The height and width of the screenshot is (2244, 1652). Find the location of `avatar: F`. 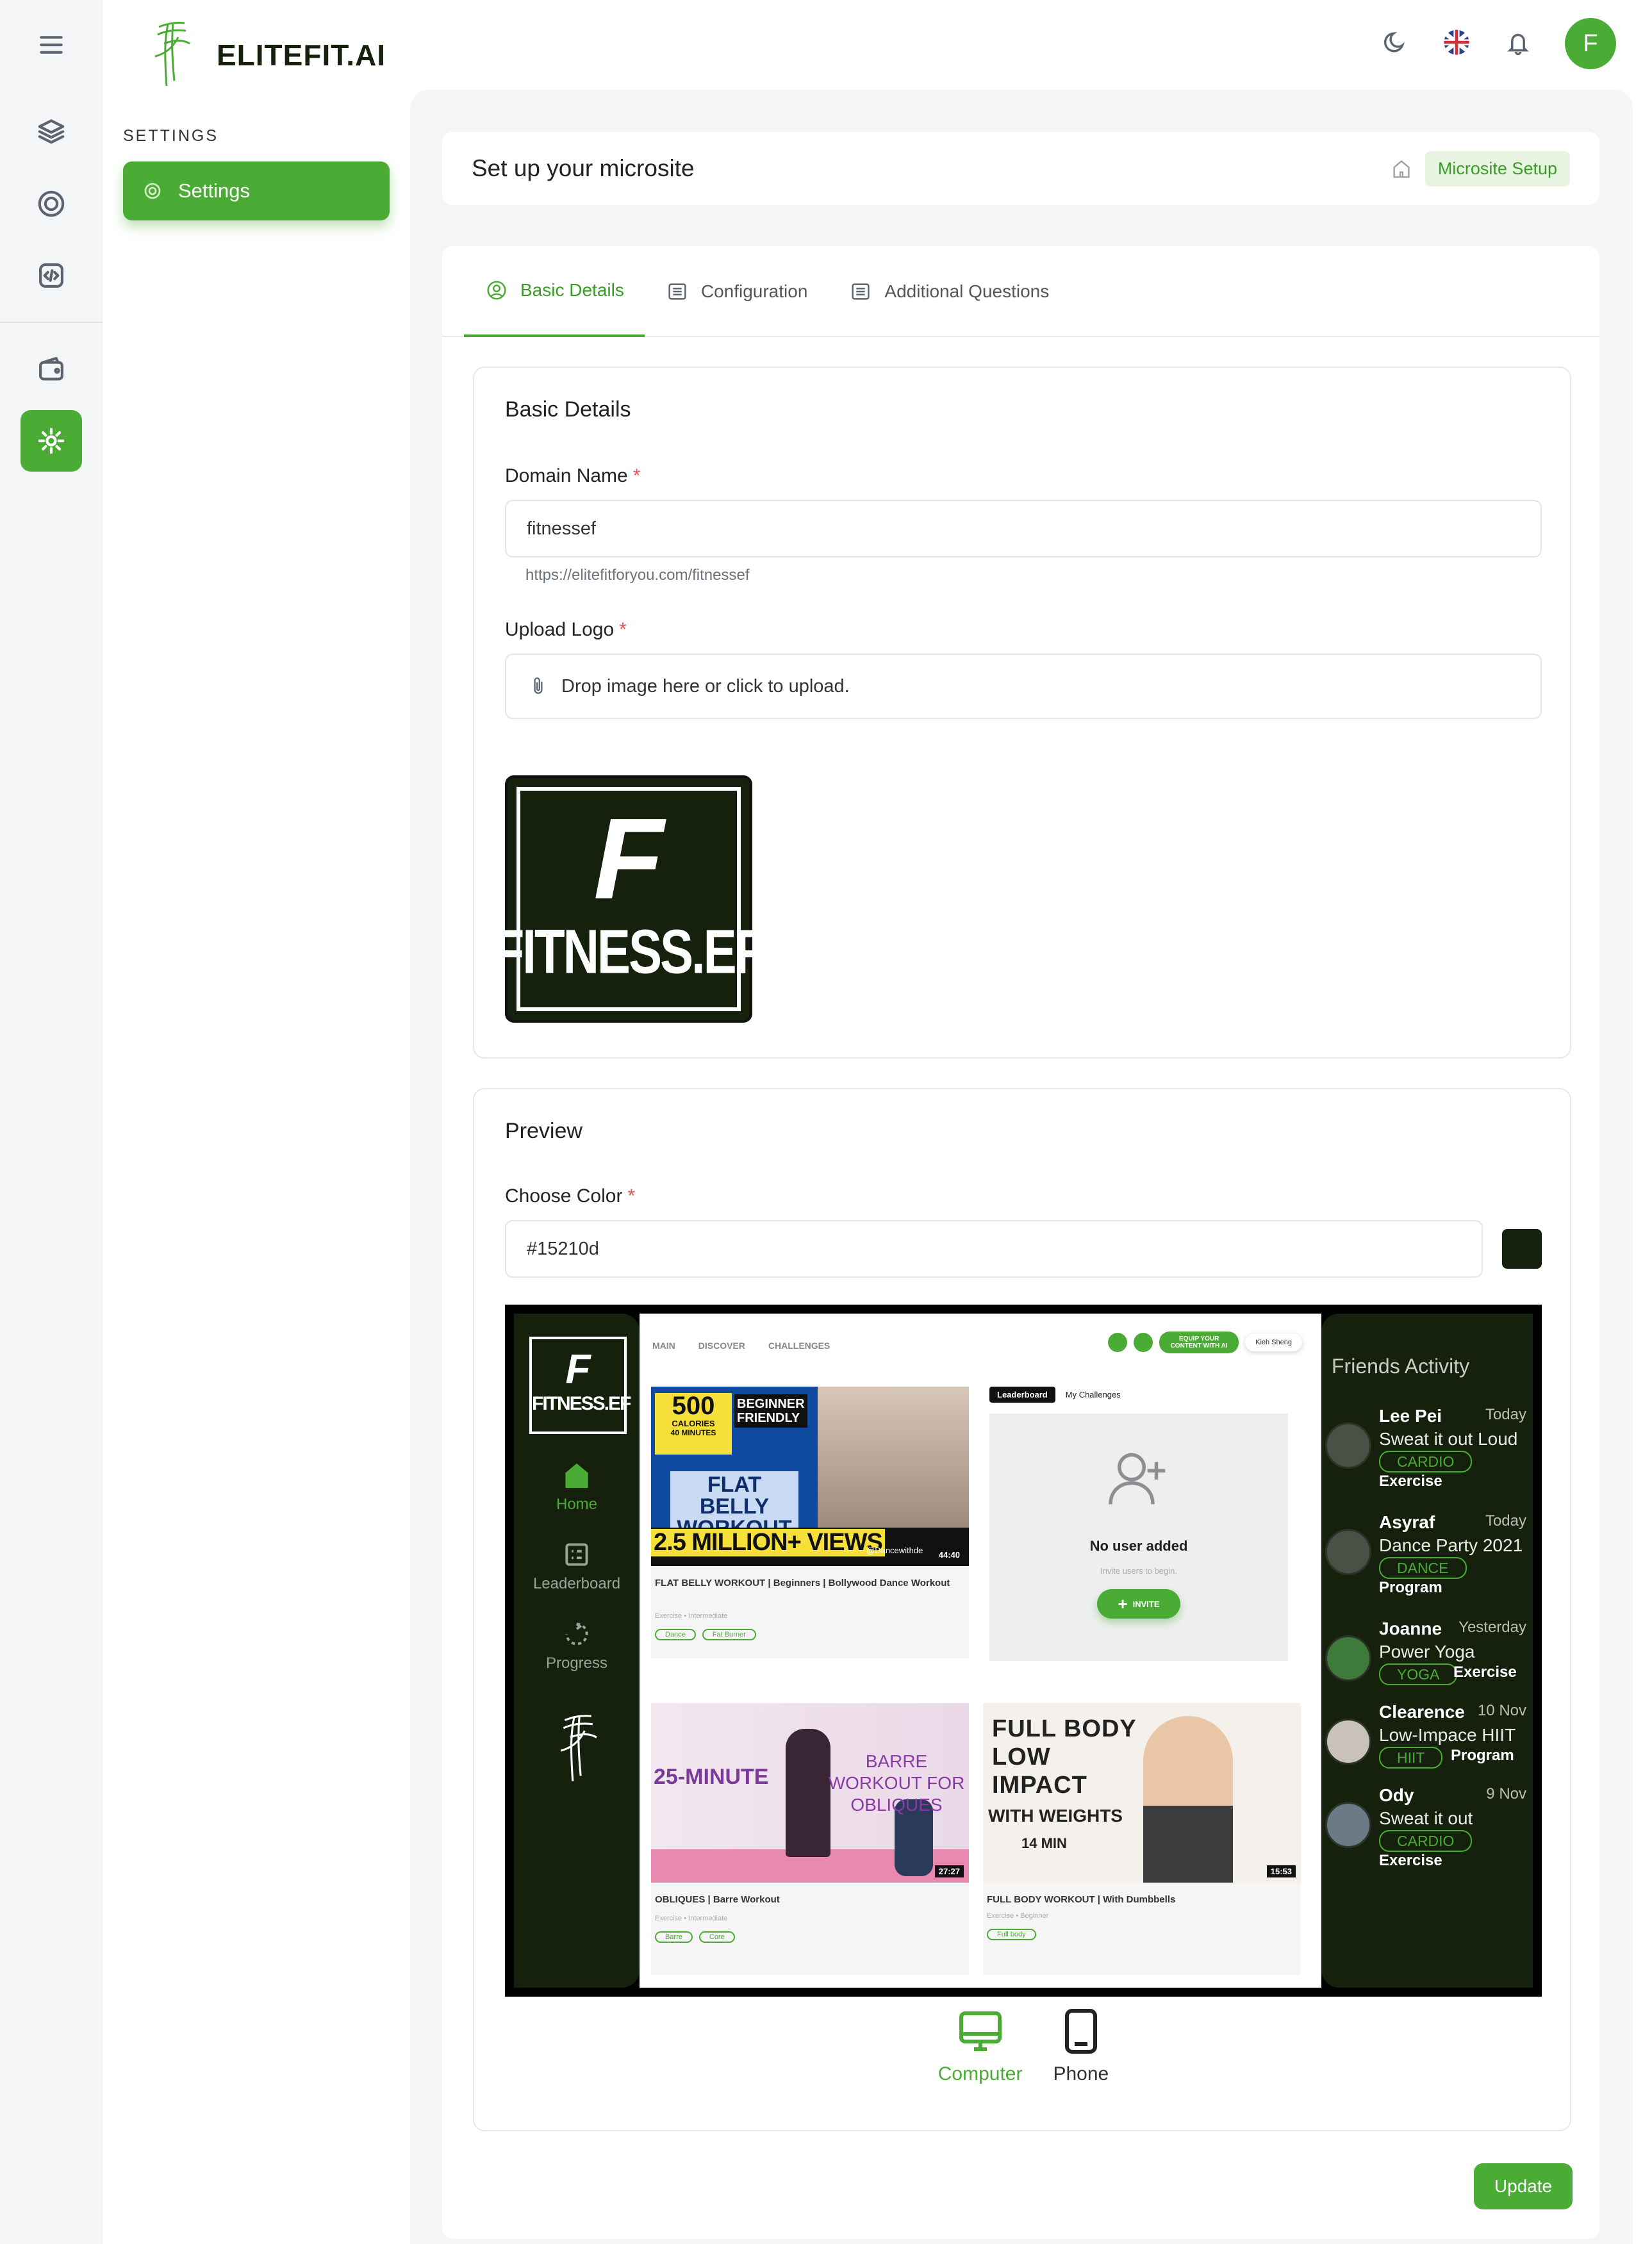

avatar: F is located at coordinates (1591, 44).